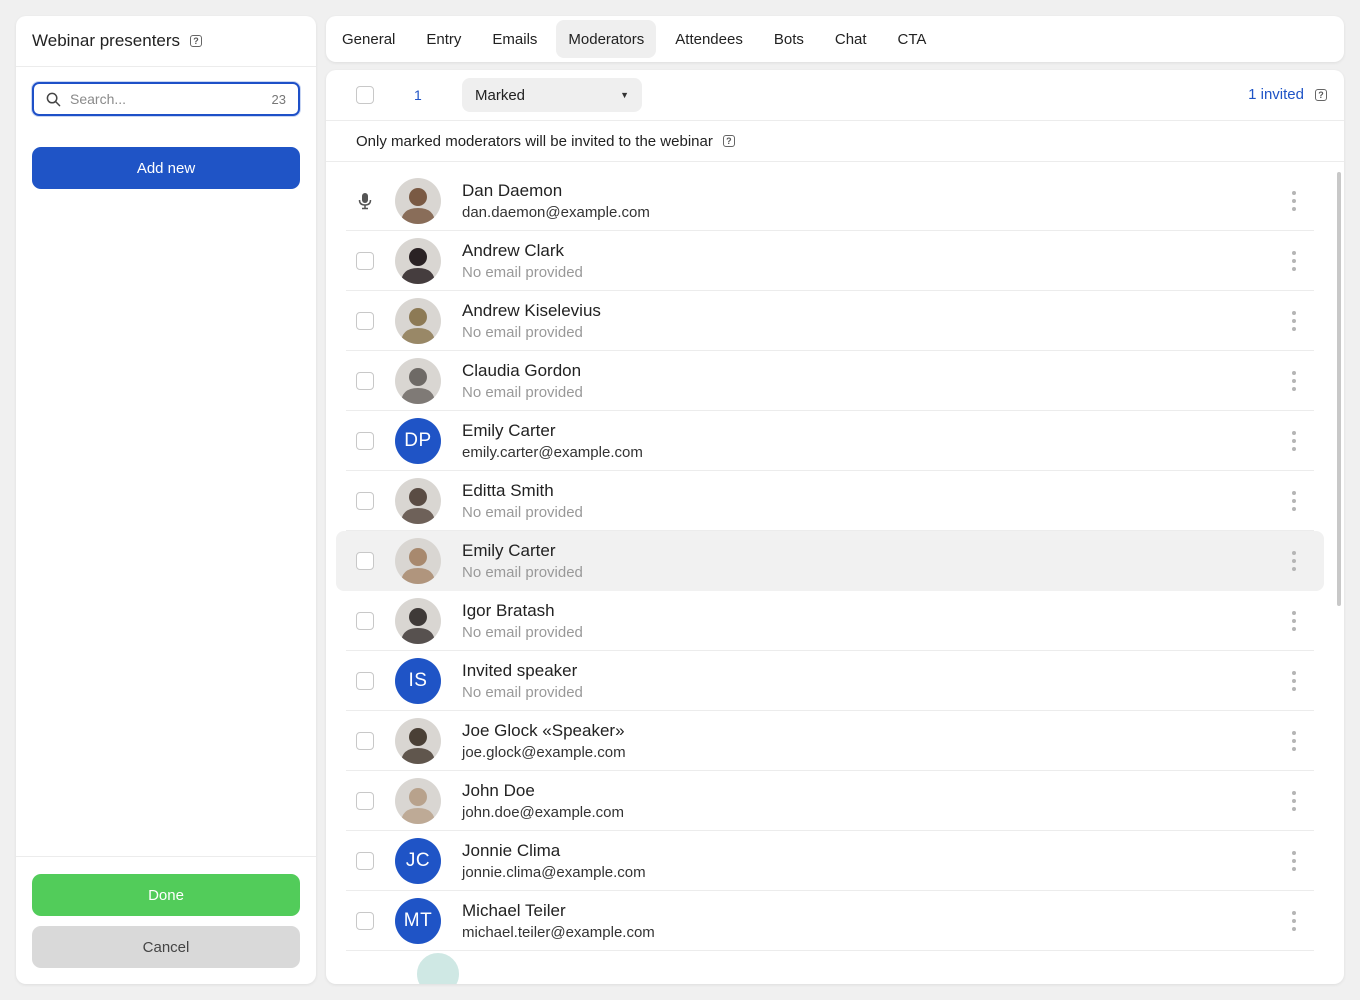 This screenshot has width=1360, height=1000. What do you see at coordinates (835, 95) in the screenshot?
I see `moderators-toolbar: 1 Marked ▼ 1 invited ?` at bounding box center [835, 95].